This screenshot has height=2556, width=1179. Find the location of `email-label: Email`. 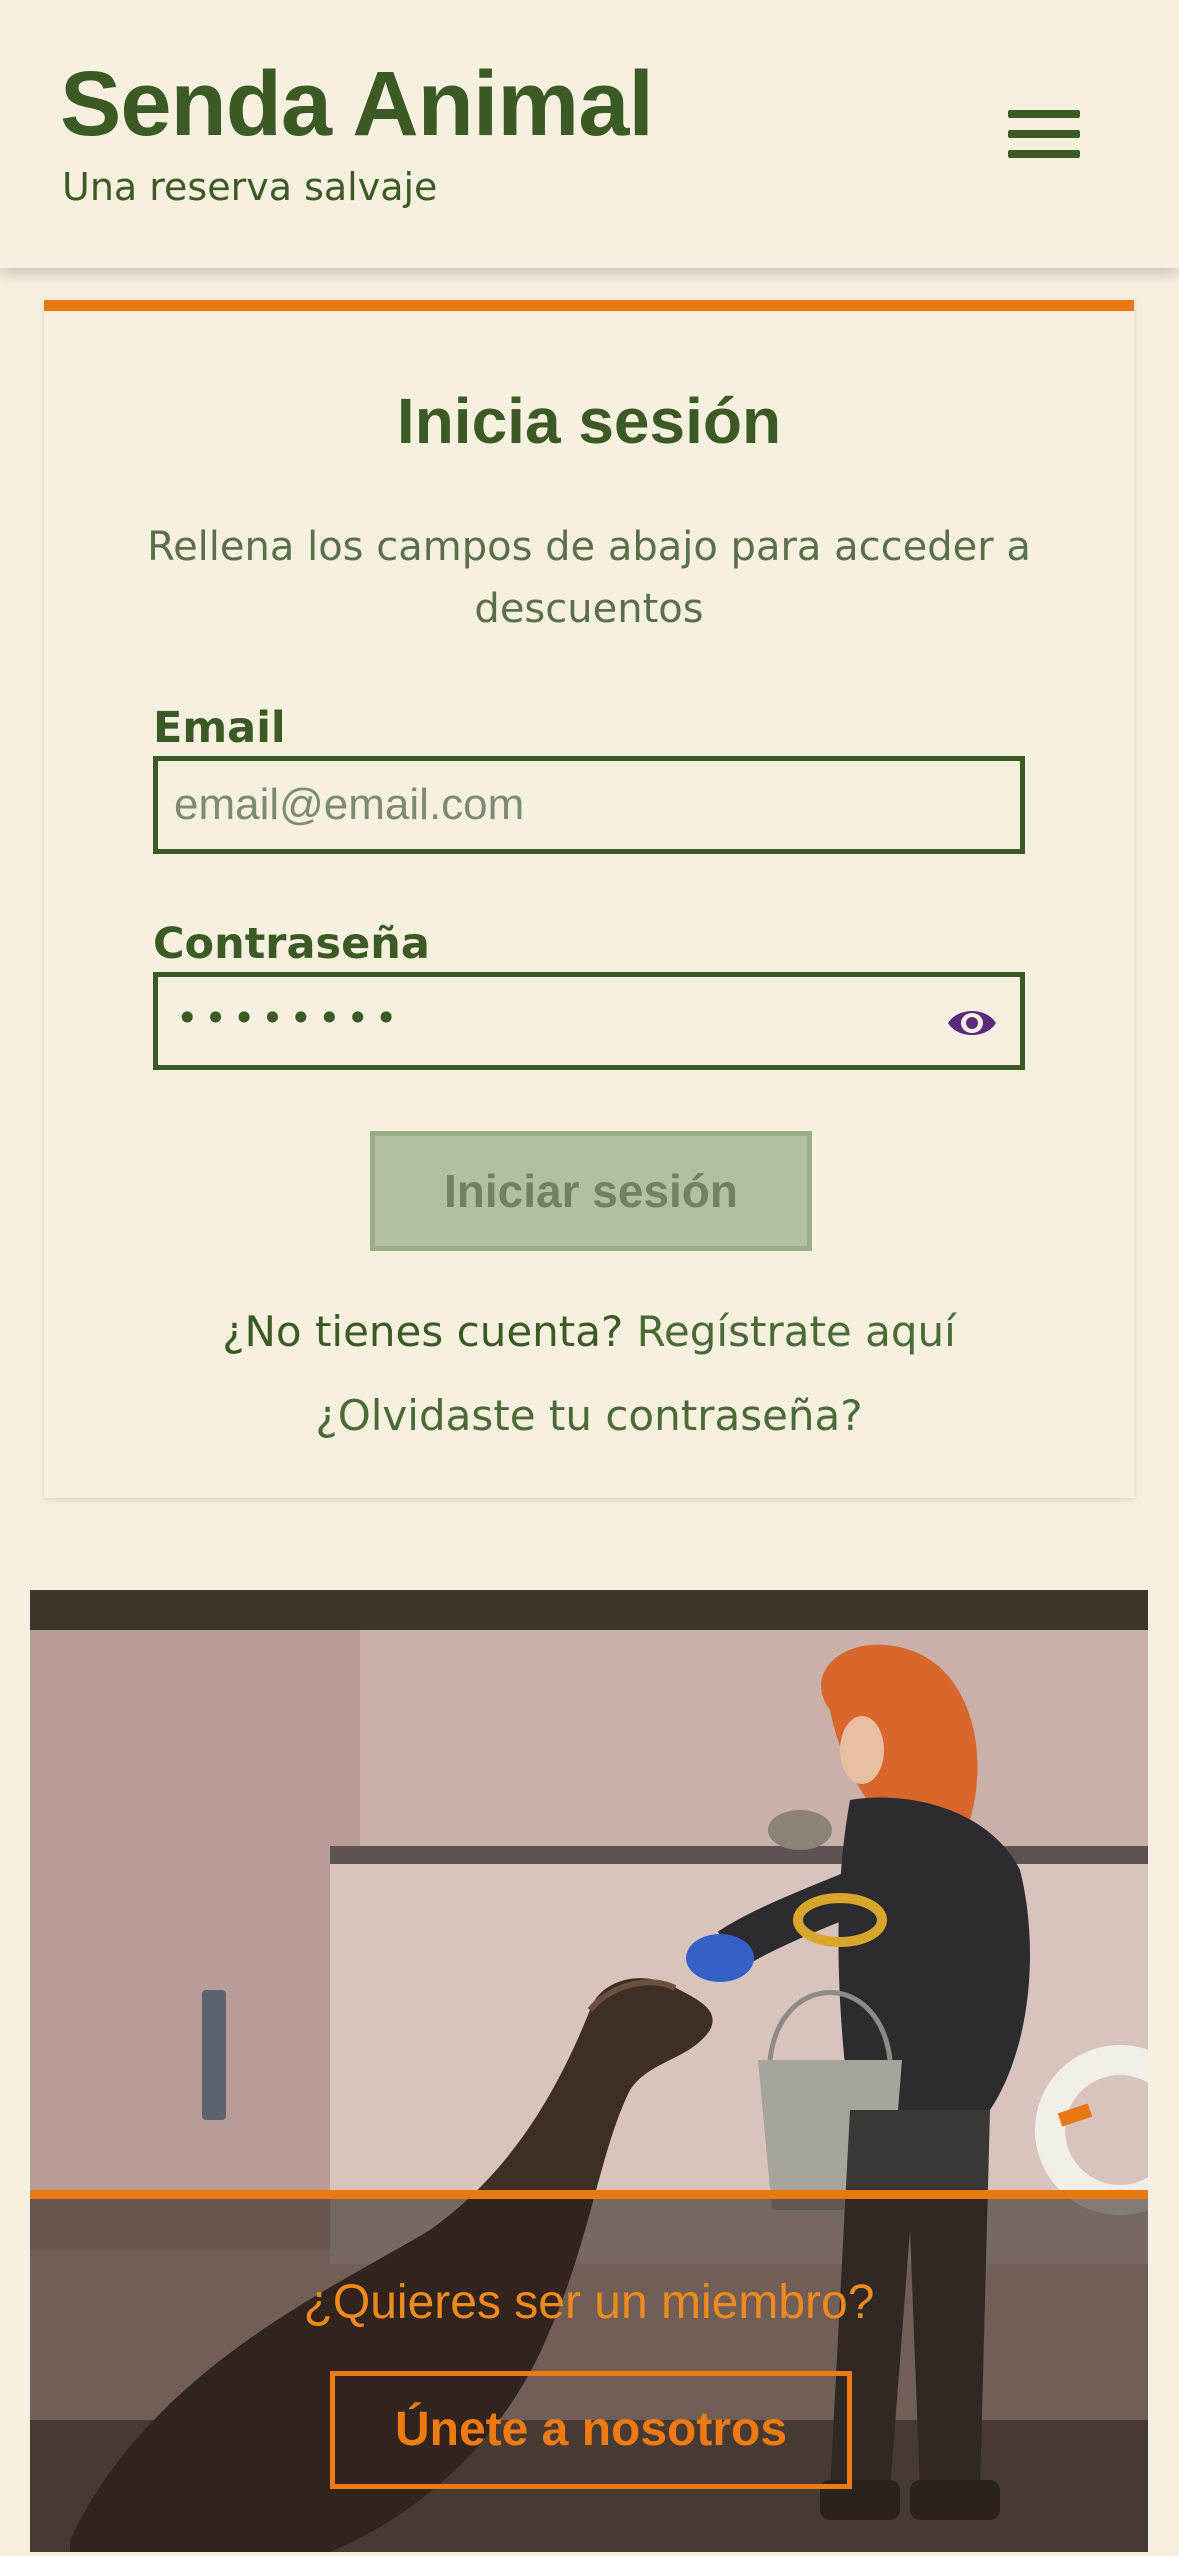

email-label: Email is located at coordinates (219, 728).